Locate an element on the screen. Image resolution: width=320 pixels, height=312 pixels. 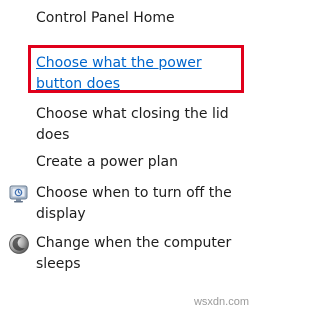
control-panel-home-link: Control Panel Home is located at coordinates (142, 18).